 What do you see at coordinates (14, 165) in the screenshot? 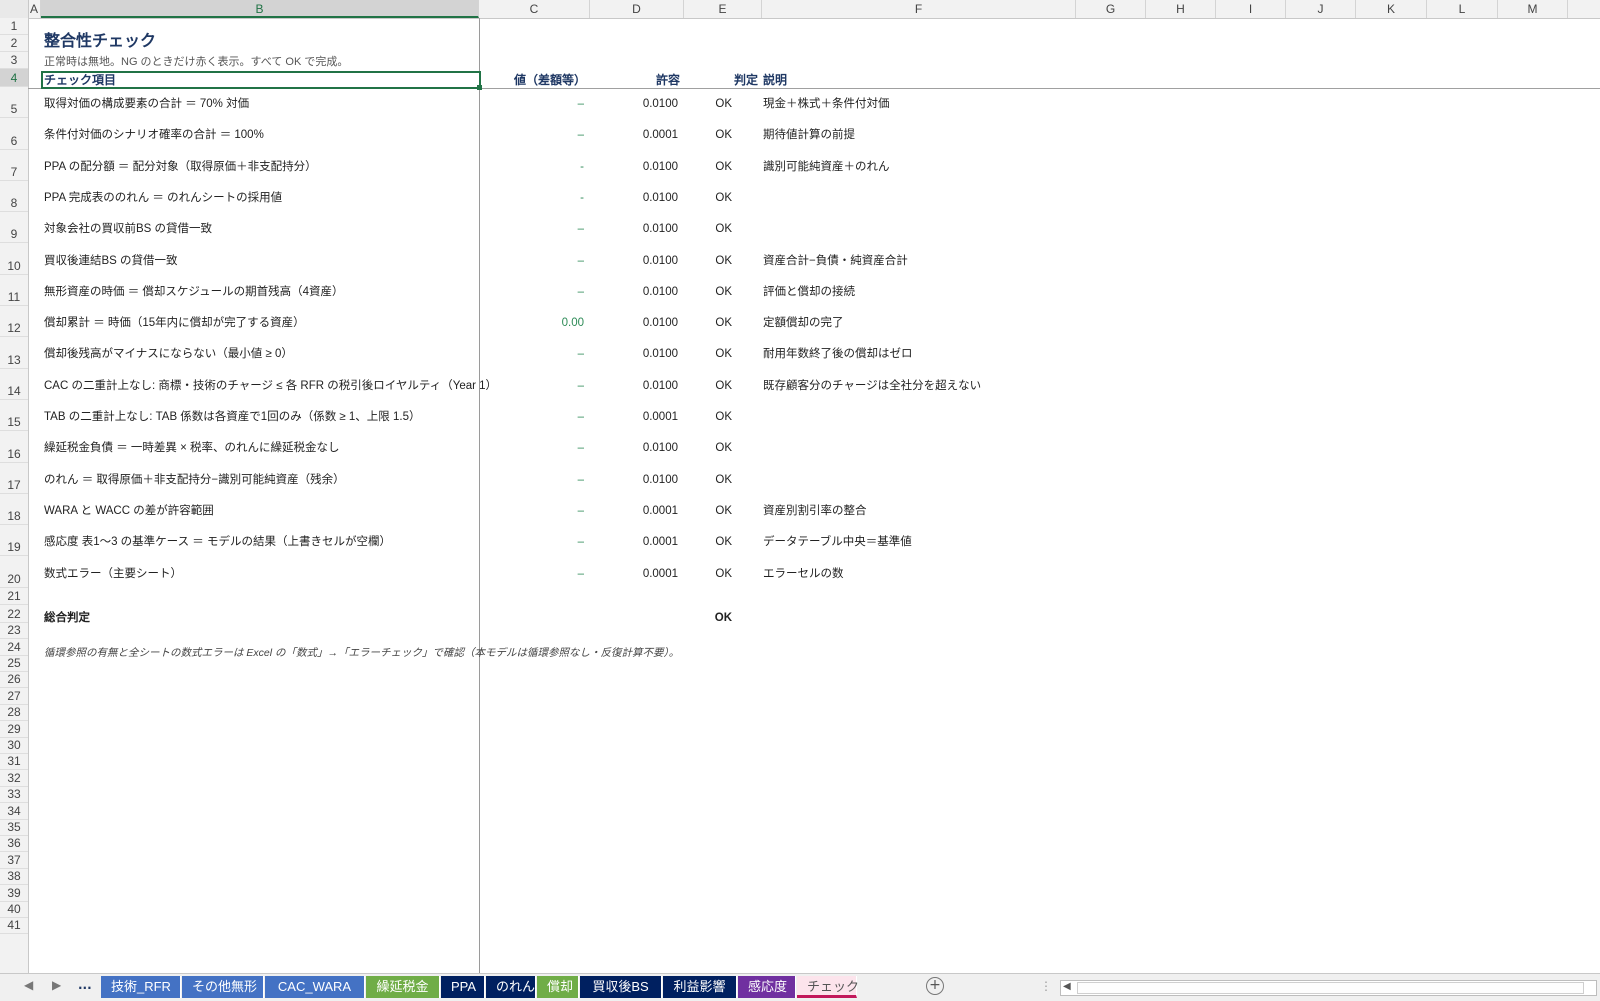
I see `row-header-7: 7` at bounding box center [14, 165].